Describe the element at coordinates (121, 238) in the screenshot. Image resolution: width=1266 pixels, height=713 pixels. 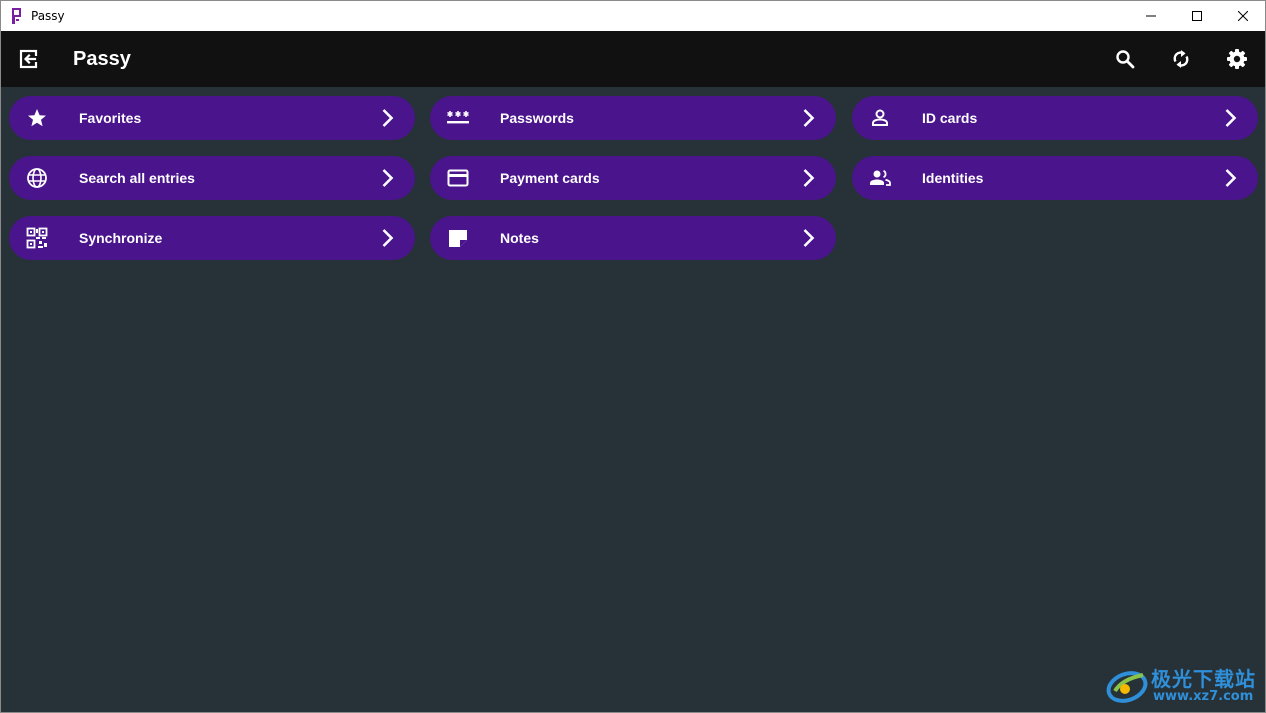
I see `synchronize-label: Synchronize` at that location.